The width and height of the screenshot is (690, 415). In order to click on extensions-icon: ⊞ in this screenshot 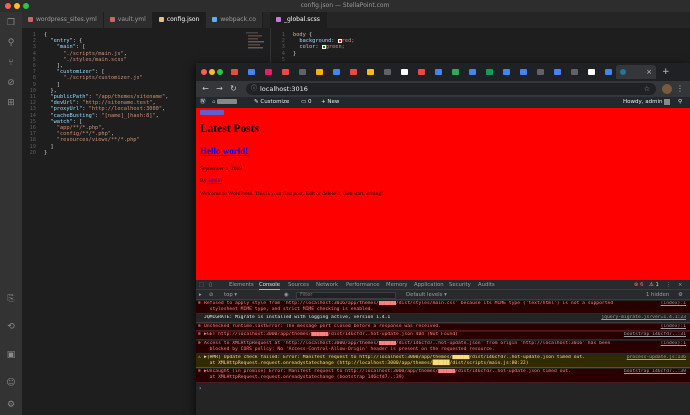, I will do `click(11, 103)`.